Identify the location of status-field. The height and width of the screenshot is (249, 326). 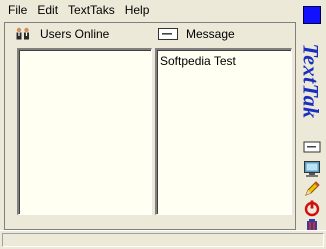
(163, 240).